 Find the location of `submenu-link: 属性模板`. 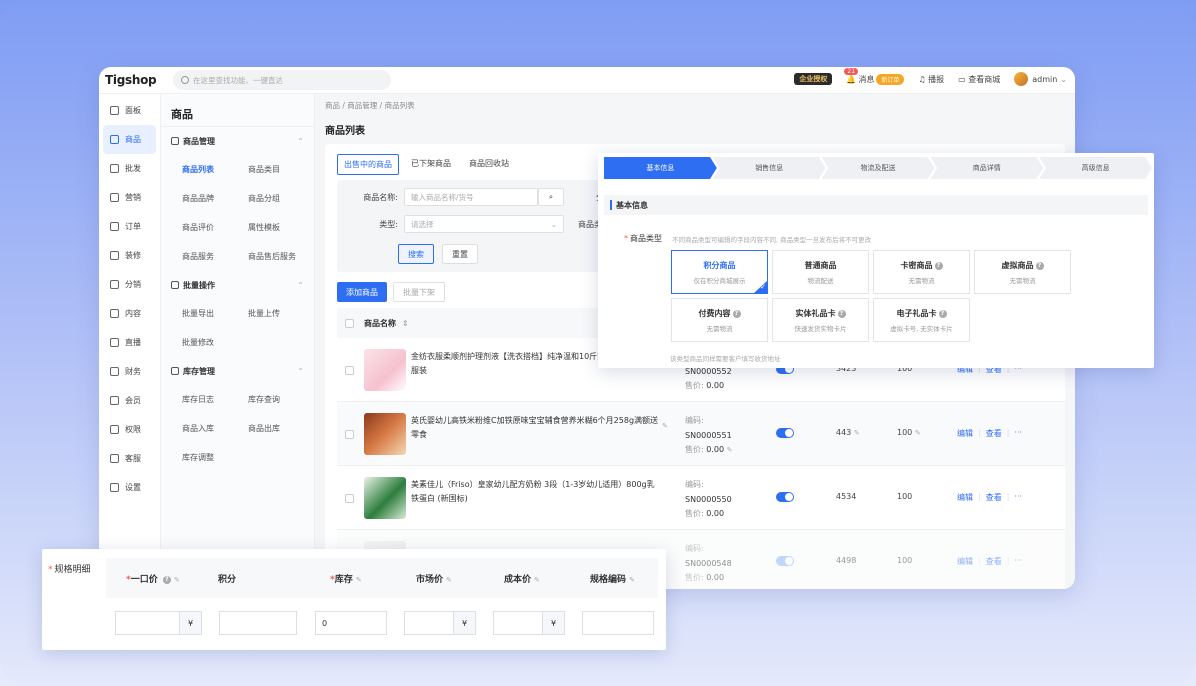

submenu-link: 属性模板 is located at coordinates (281, 227).